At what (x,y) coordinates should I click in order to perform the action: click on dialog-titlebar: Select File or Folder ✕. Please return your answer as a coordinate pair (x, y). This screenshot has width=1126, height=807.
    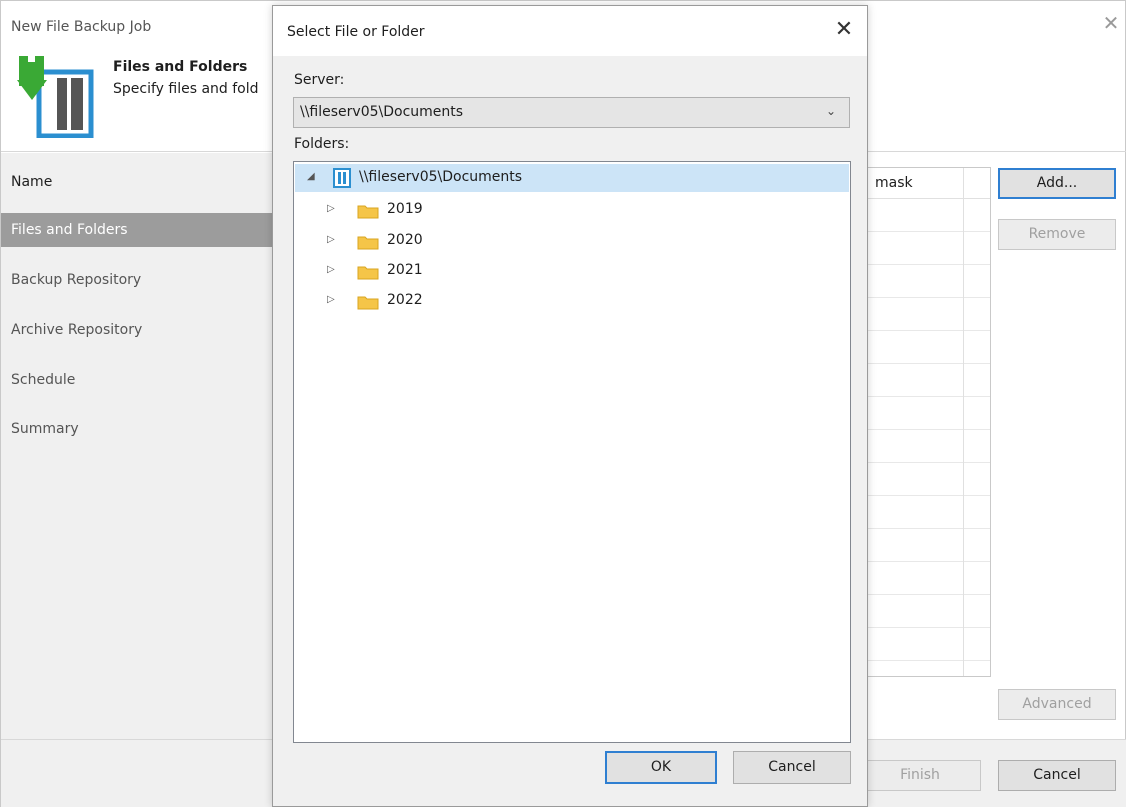
    Looking at the image, I should click on (570, 31).